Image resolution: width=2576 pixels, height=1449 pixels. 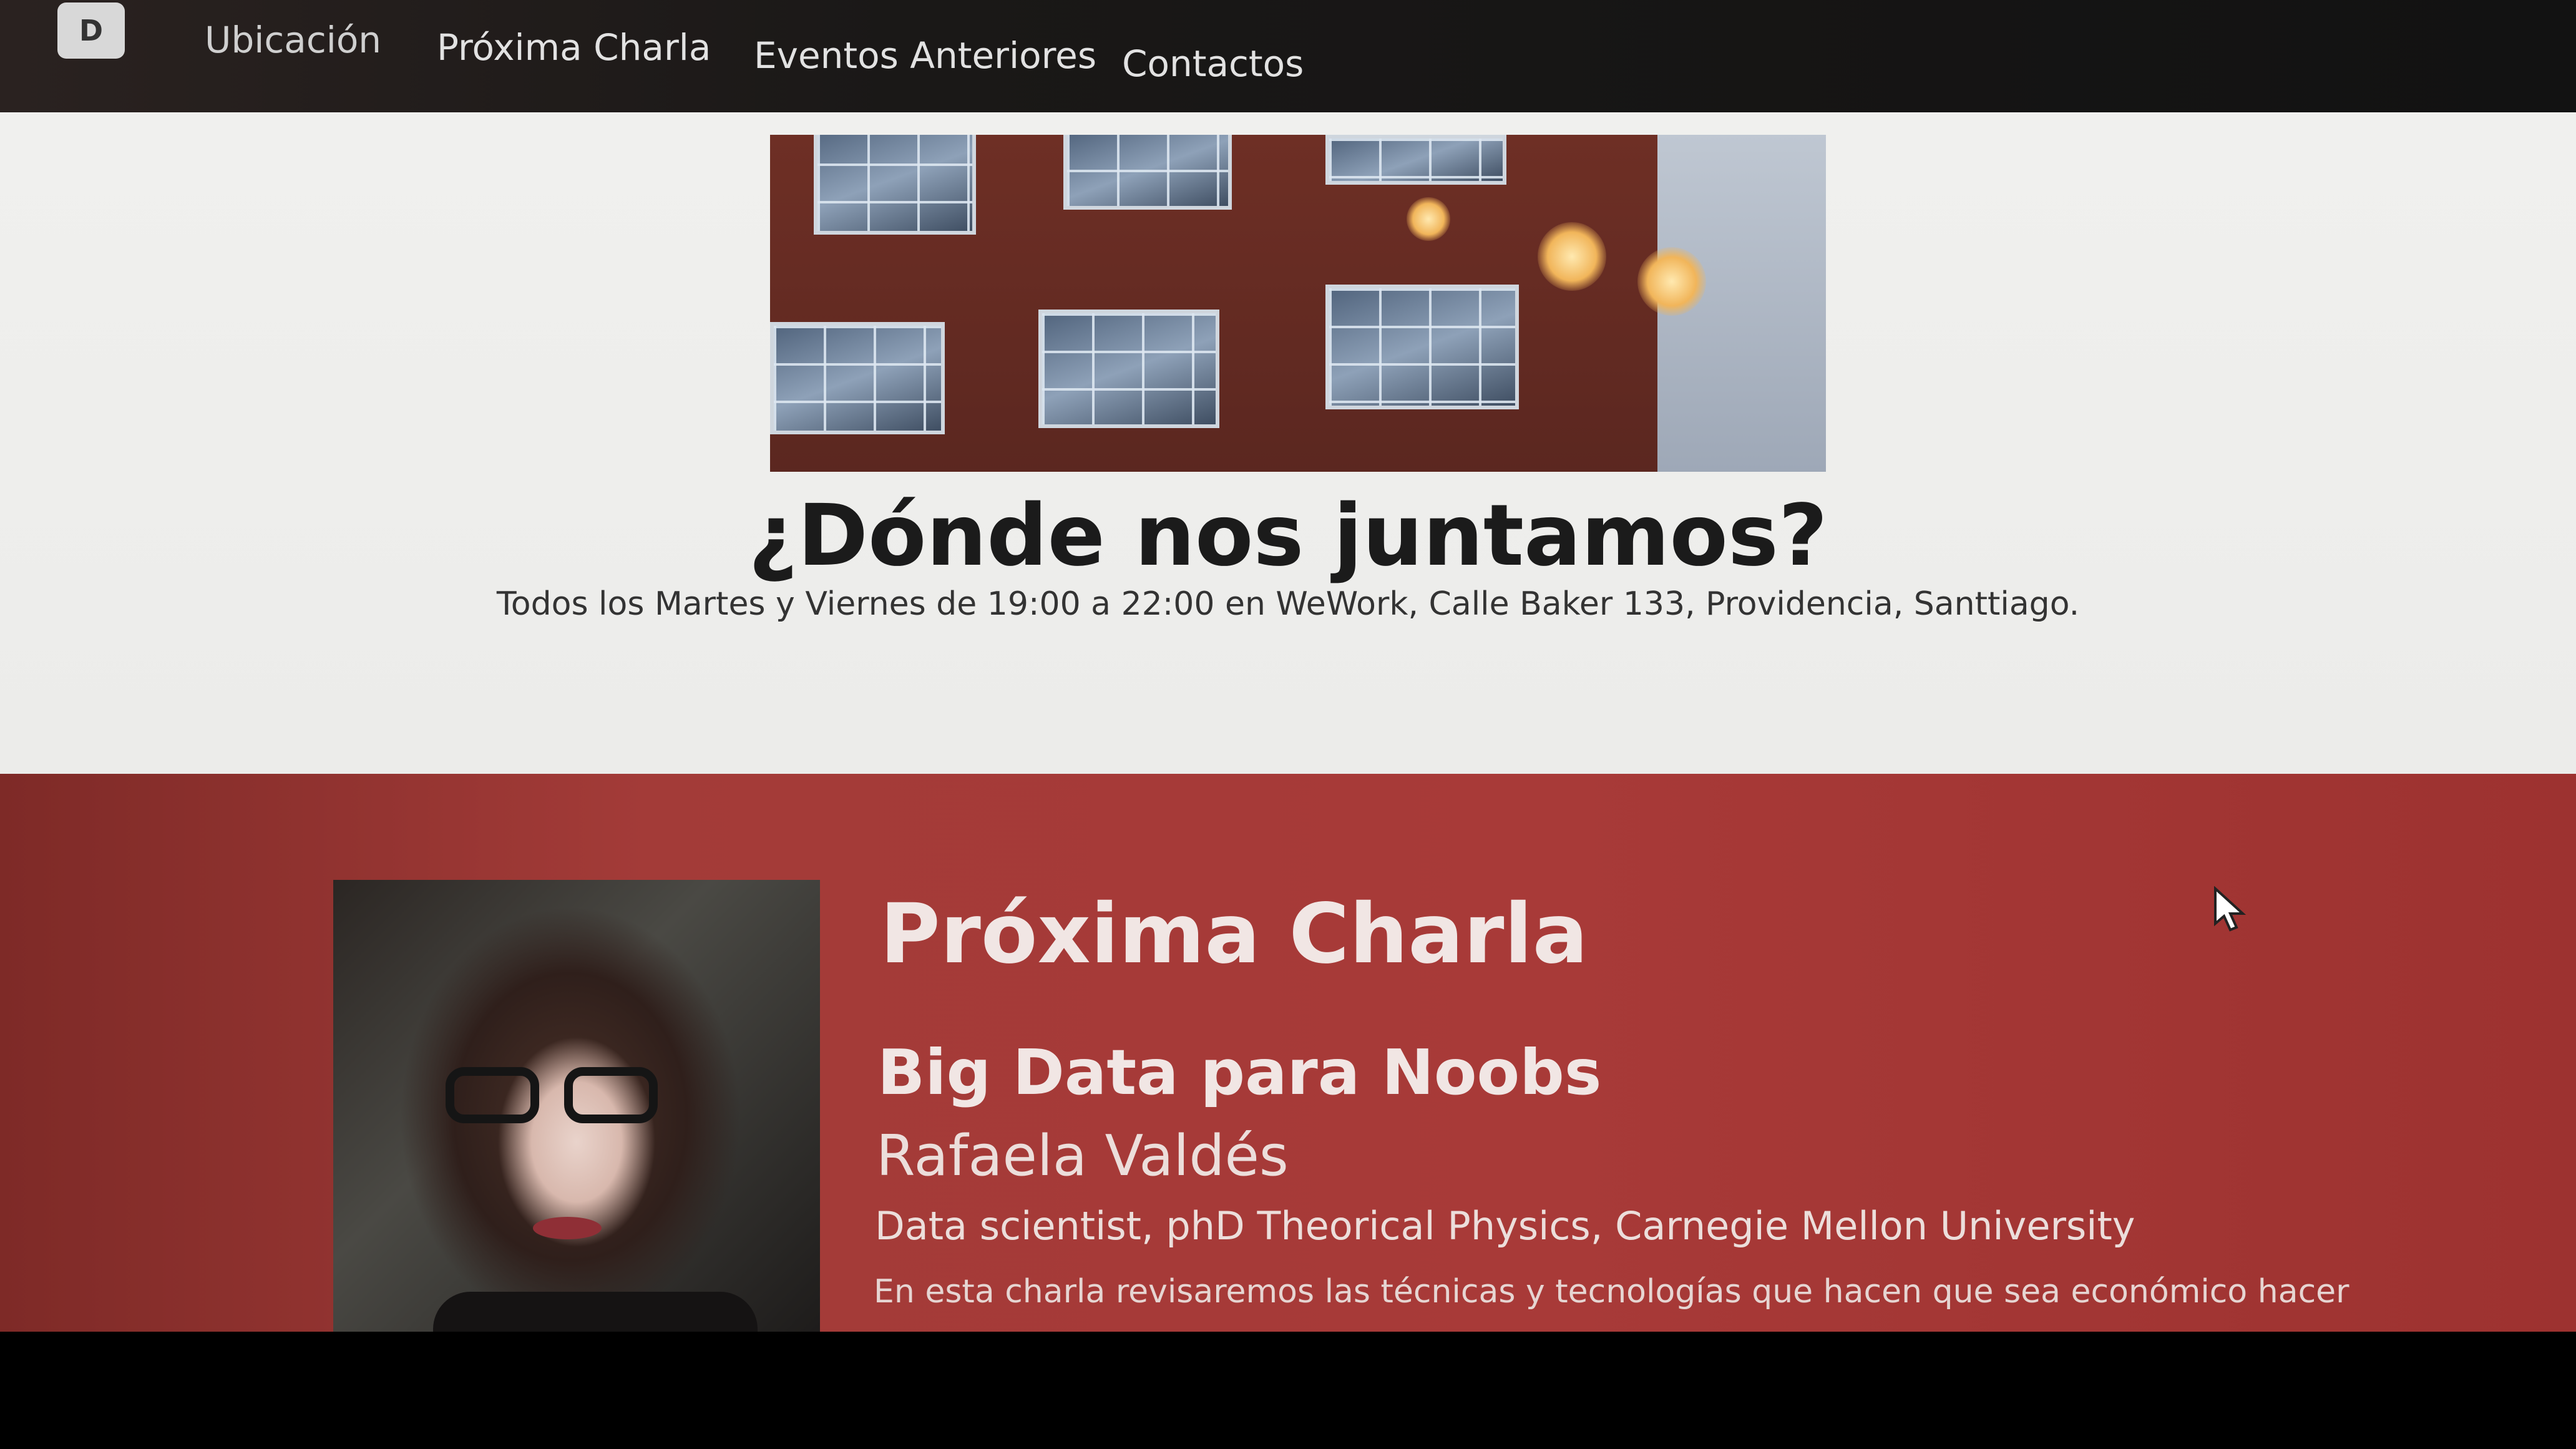 What do you see at coordinates (2230, 909) in the screenshot?
I see `mouse-cursor-icon` at bounding box center [2230, 909].